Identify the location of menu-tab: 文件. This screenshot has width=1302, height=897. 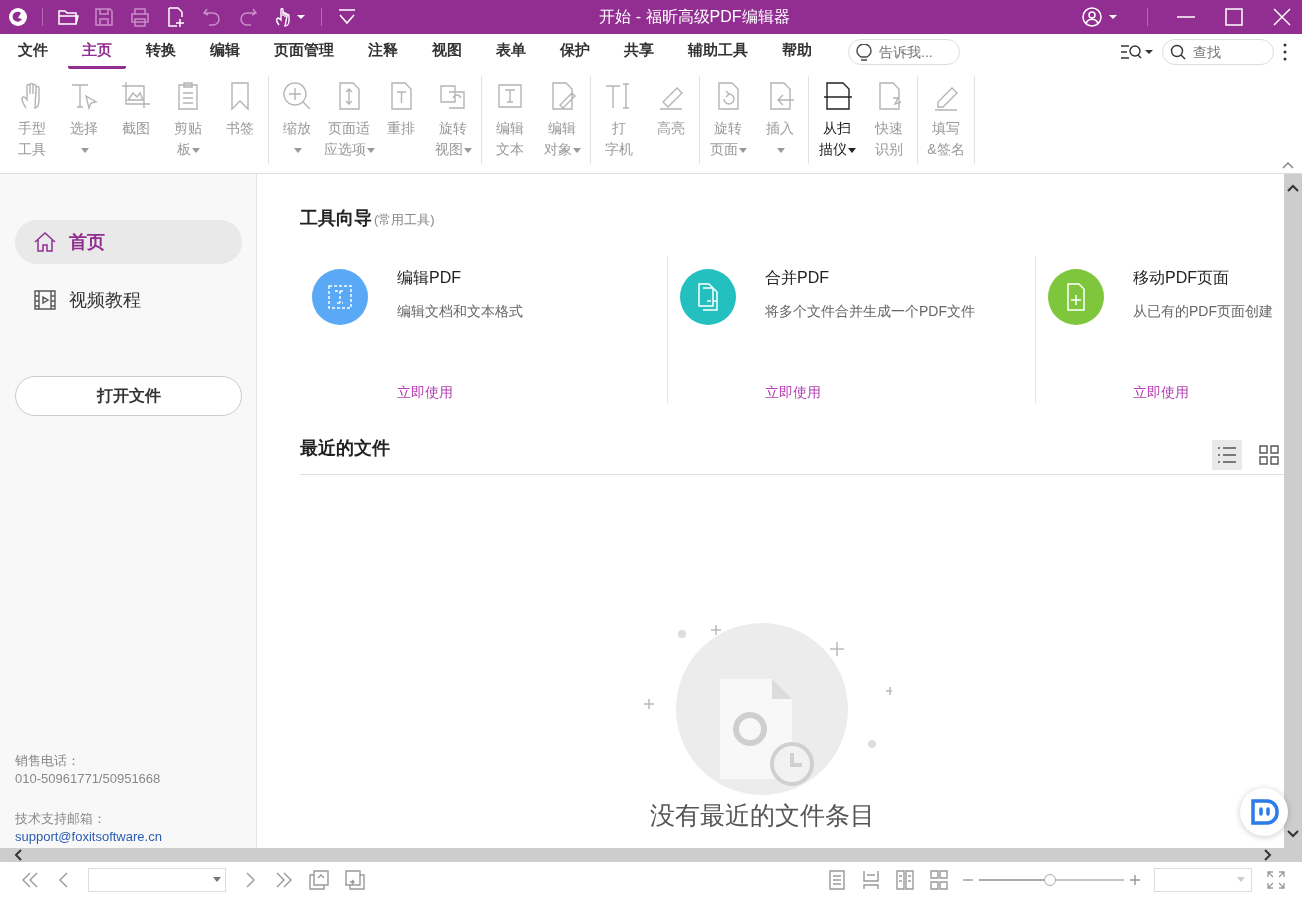
(33, 52).